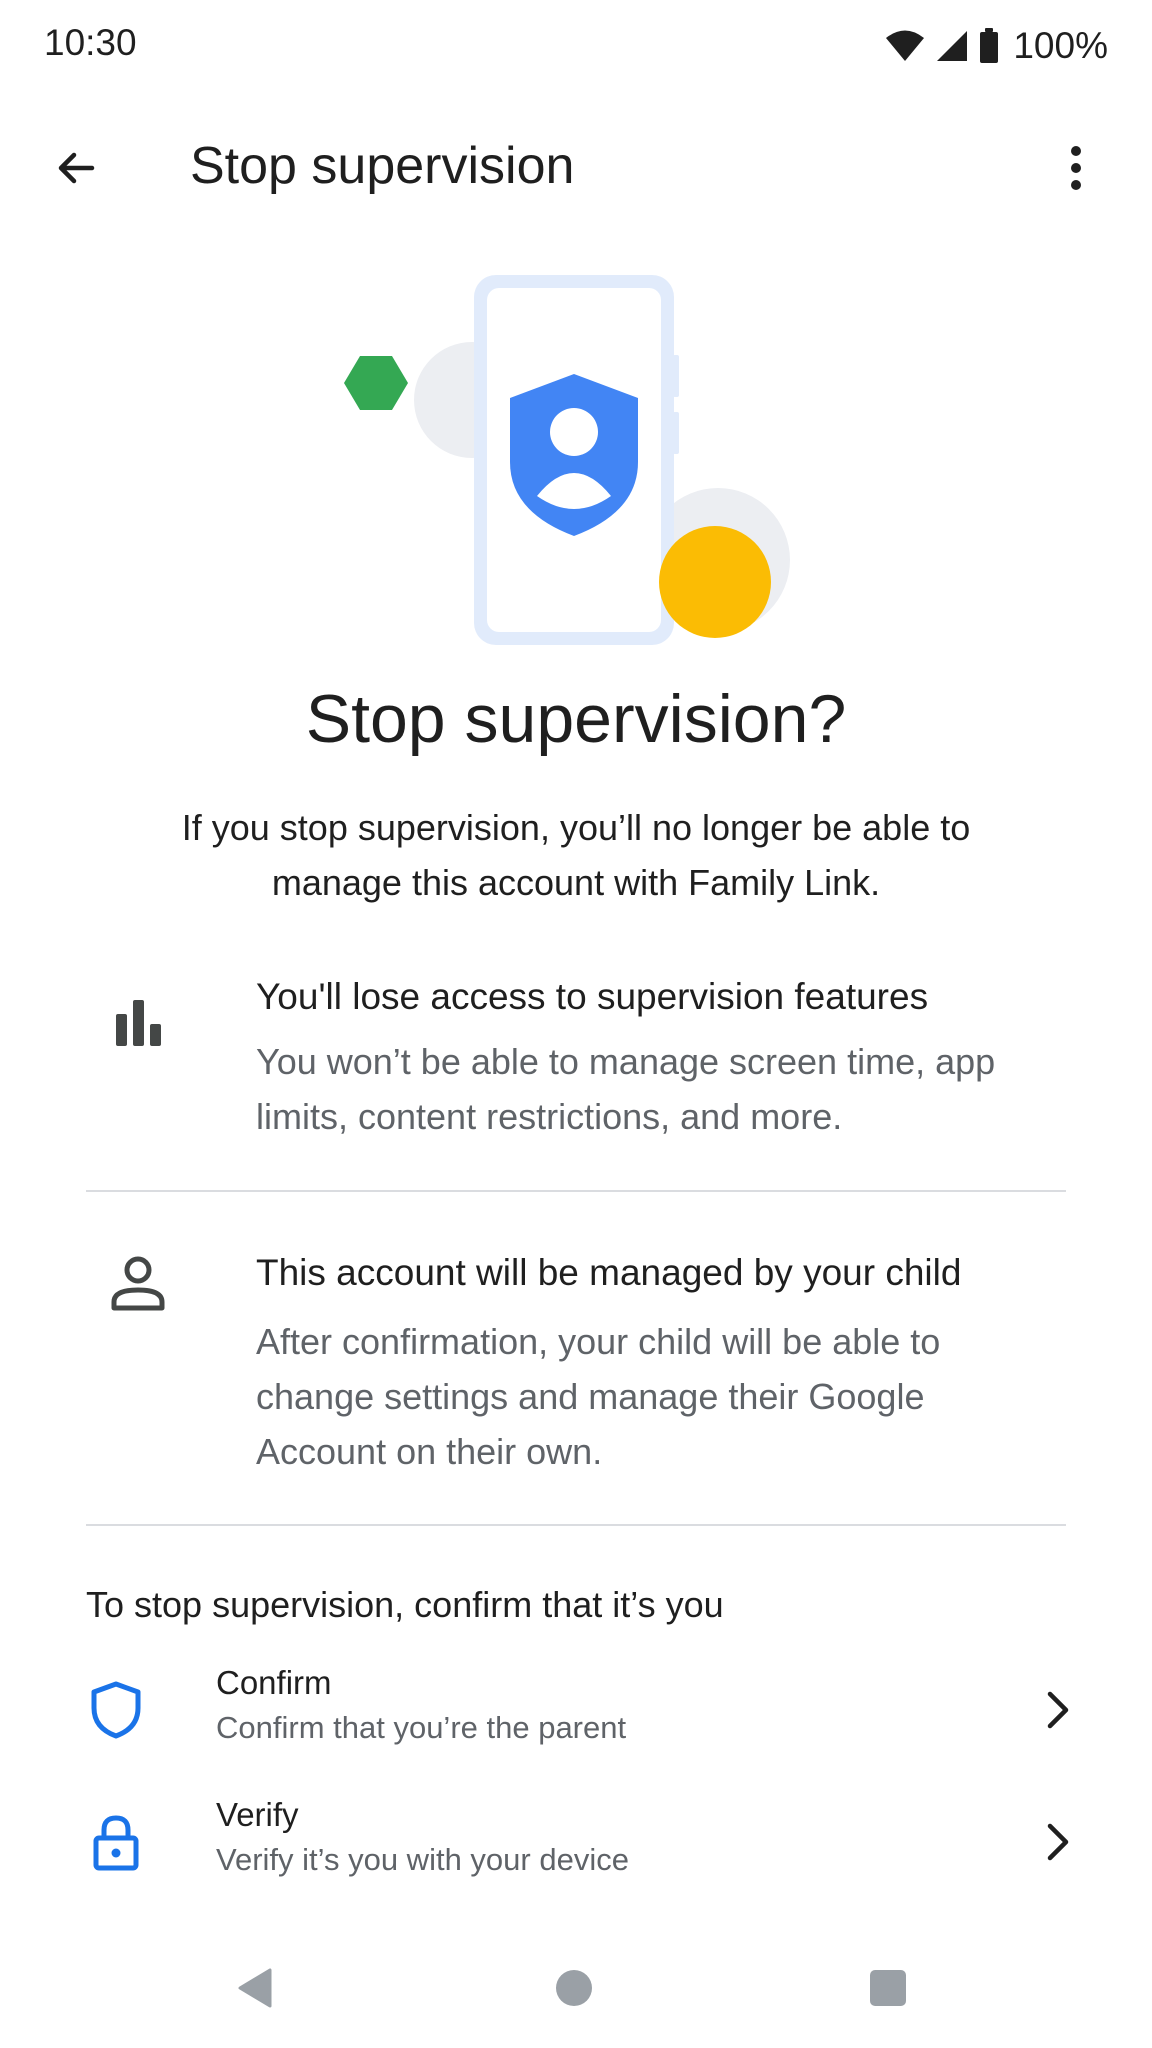 The width and height of the screenshot is (1152, 2048). Describe the element at coordinates (576, 719) in the screenshot. I see `headline: Stop supervision?` at that location.